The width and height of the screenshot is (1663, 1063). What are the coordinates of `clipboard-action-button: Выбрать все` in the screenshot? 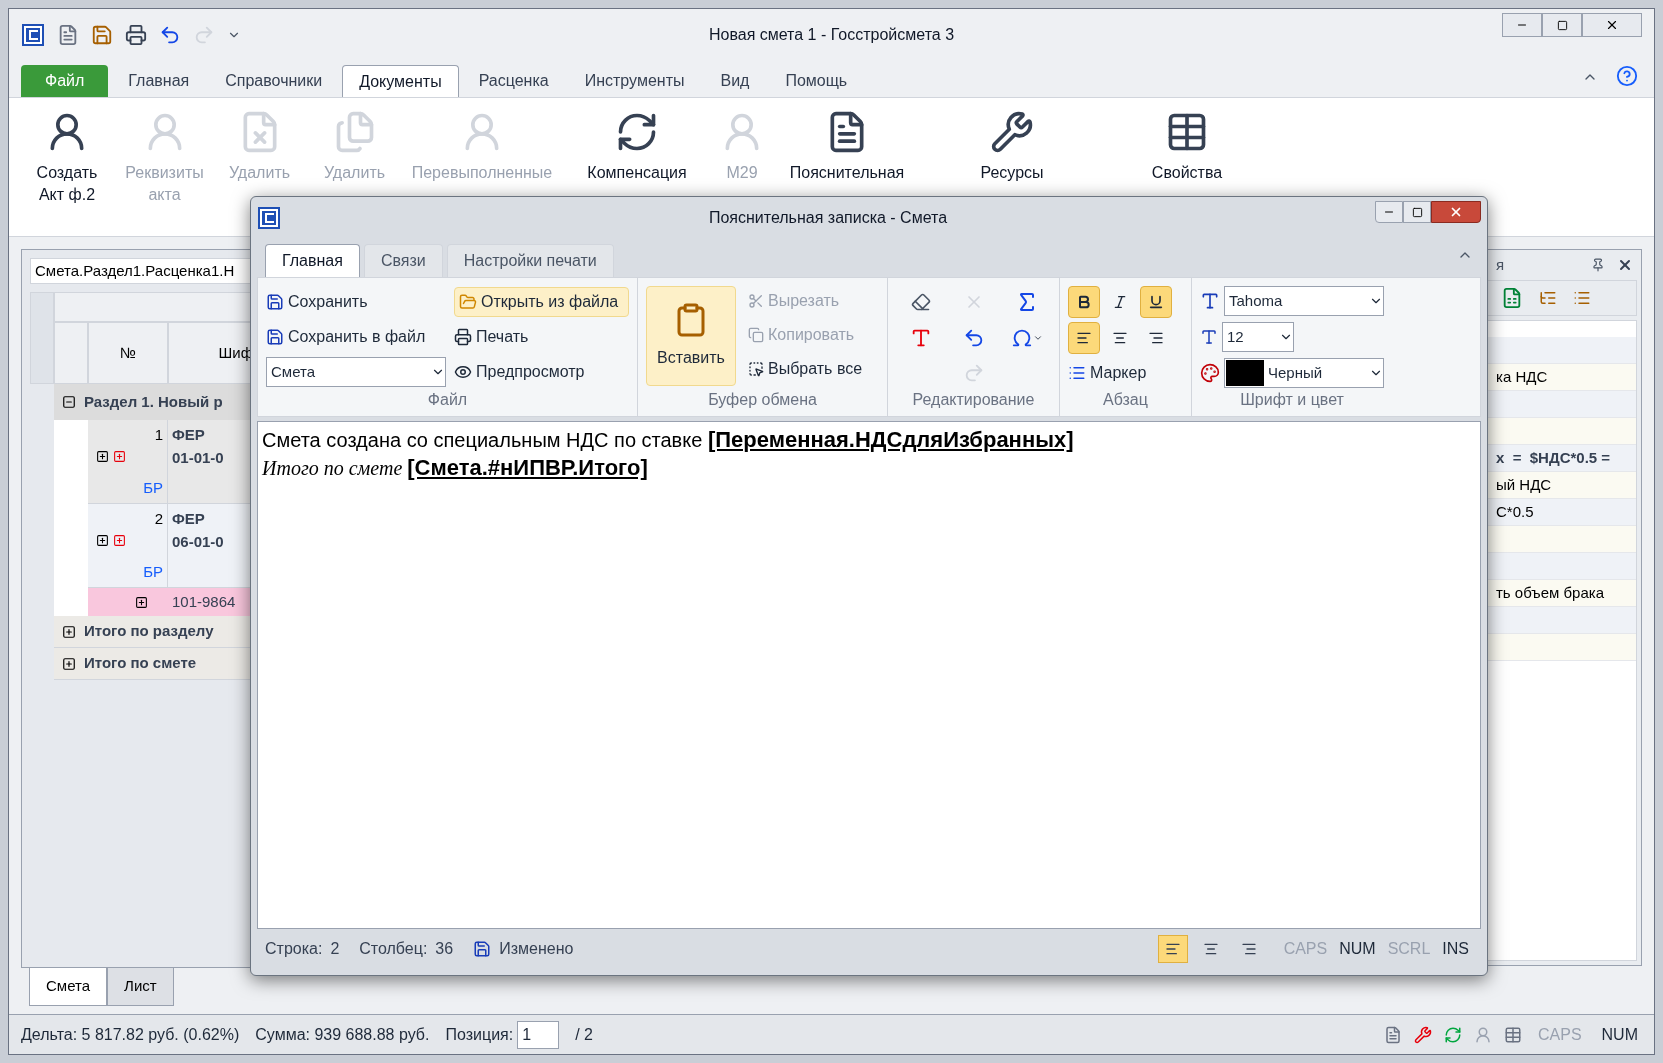 It's located at (805, 369).